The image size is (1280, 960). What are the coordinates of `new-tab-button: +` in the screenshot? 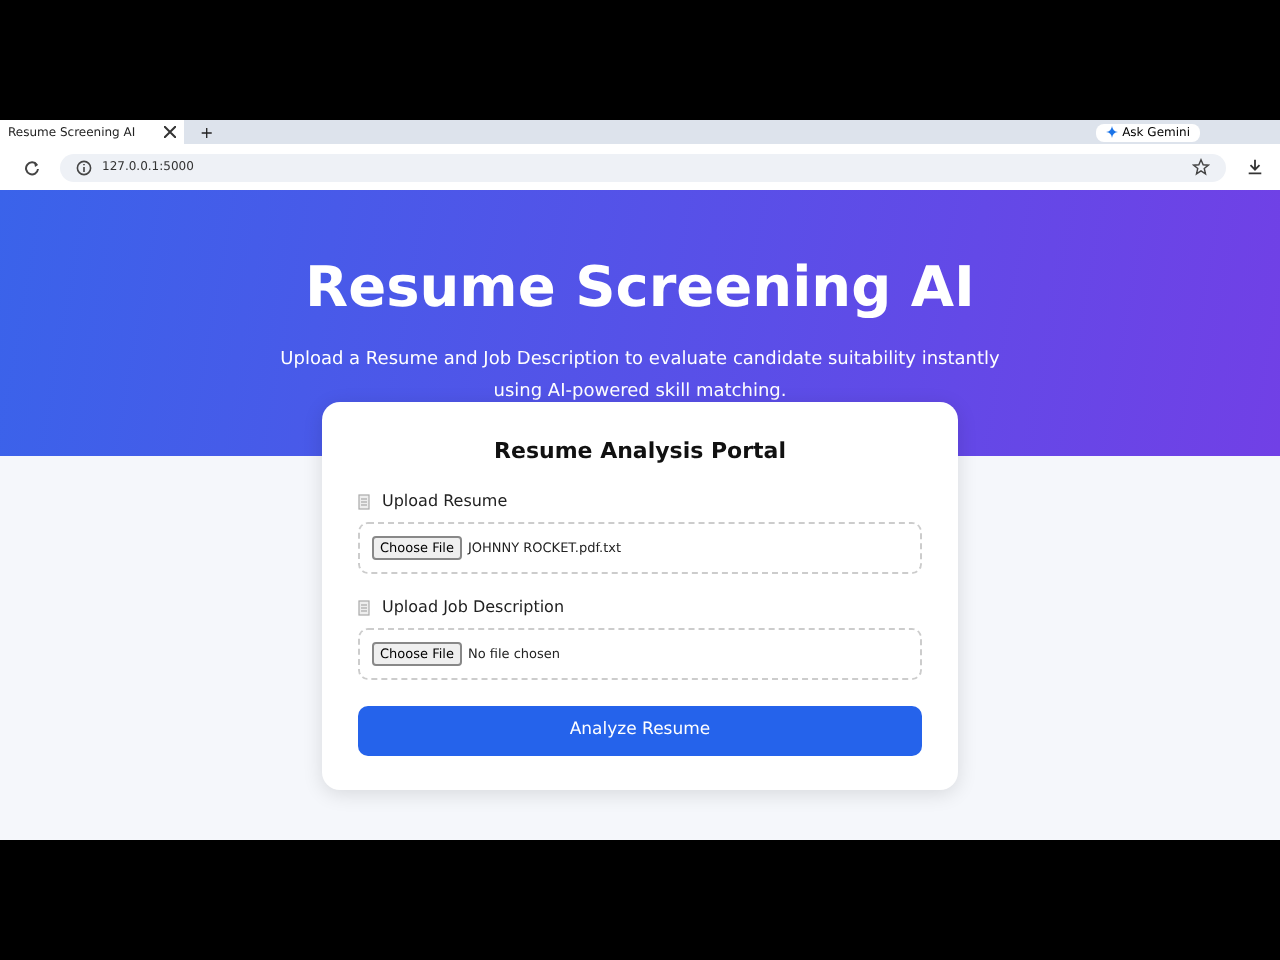 It's located at (207, 132).